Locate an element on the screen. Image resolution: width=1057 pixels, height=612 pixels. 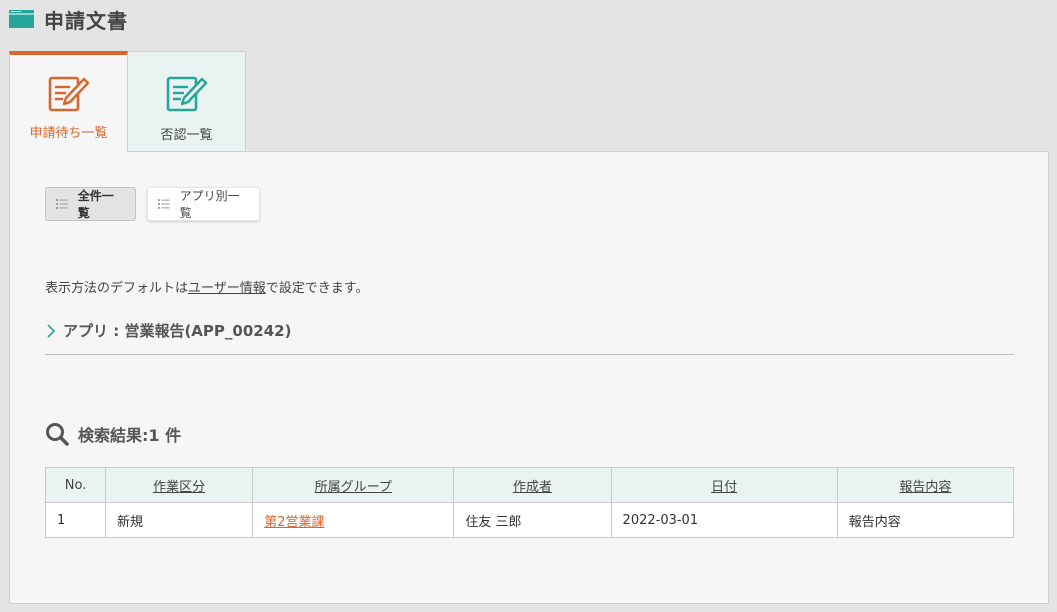
tab-label: 否認一覧 is located at coordinates (186, 135).